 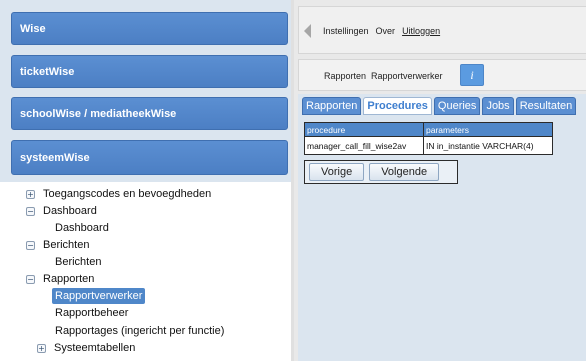 I want to click on back-arrow-icon, so click(x=307, y=31).